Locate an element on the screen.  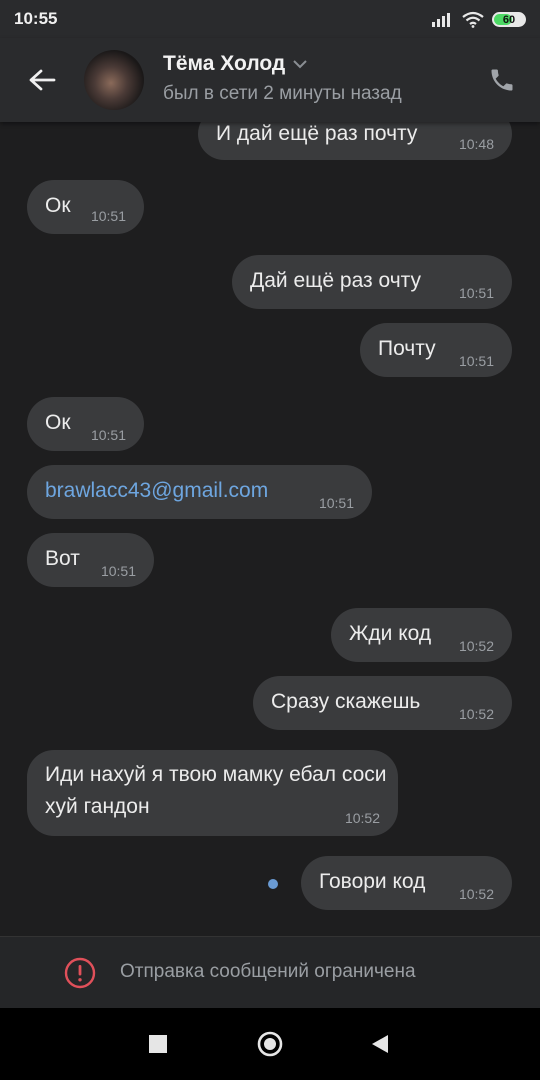
message-outgoing: Жди код 10:52 is located at coordinates (421, 635).